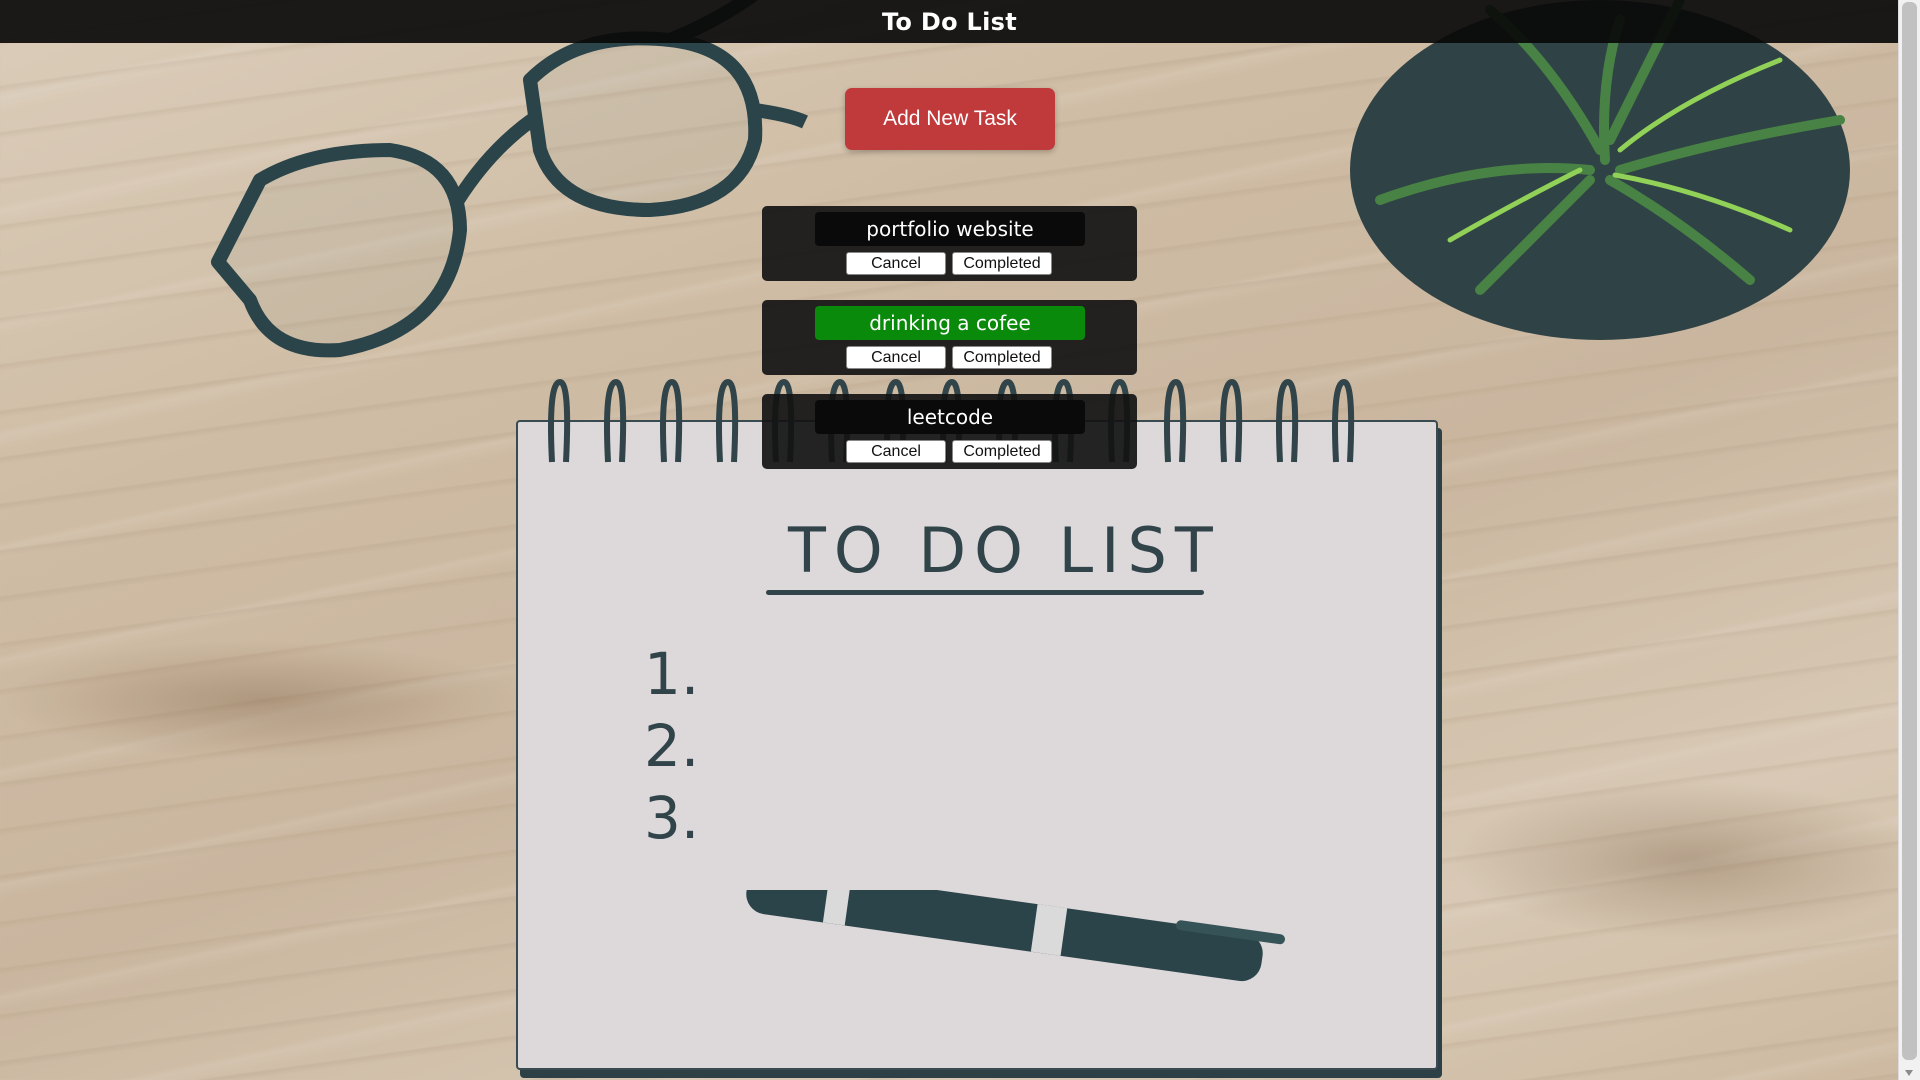  I want to click on notebook-underline, so click(985, 592).